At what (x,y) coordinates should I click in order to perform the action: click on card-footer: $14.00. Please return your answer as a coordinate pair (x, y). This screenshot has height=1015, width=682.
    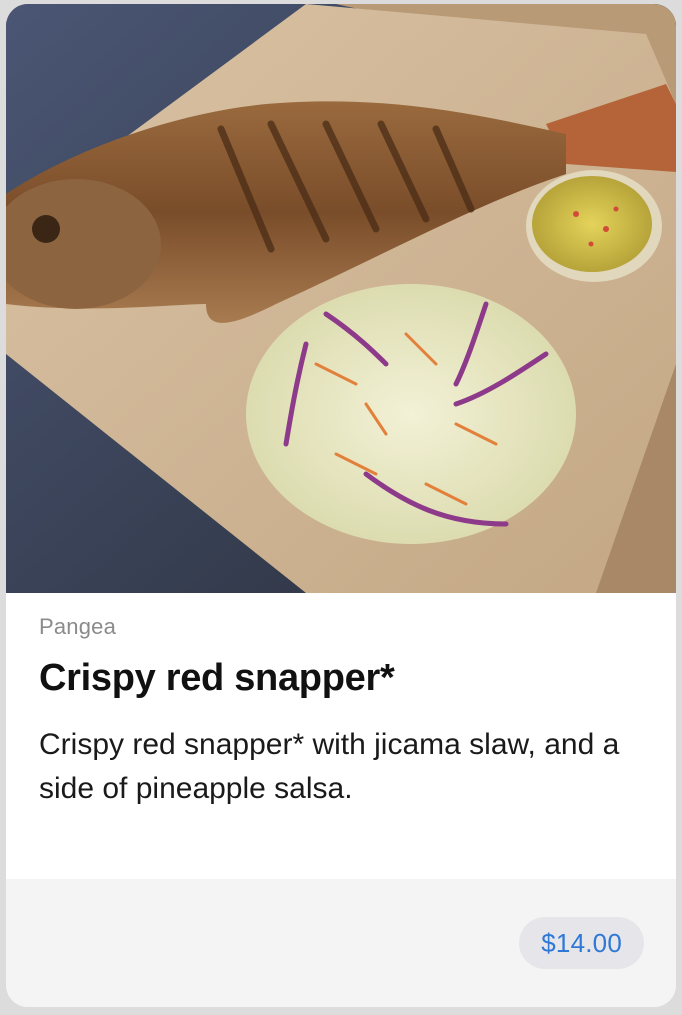
    Looking at the image, I should click on (341, 943).